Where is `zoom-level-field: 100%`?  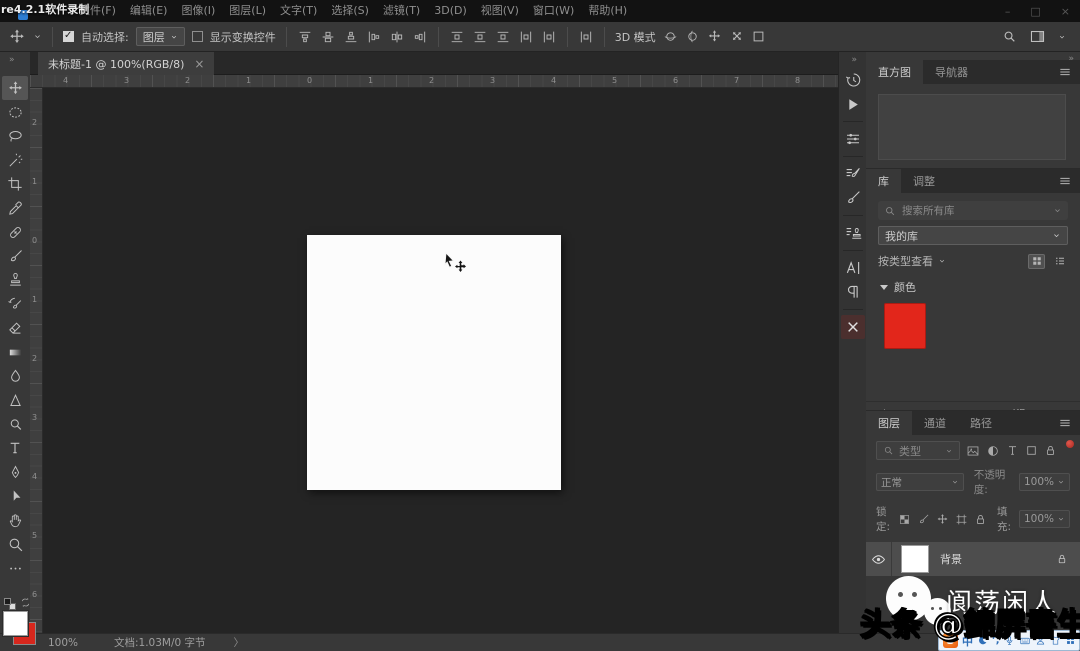 zoom-level-field: 100% is located at coordinates (74, 643).